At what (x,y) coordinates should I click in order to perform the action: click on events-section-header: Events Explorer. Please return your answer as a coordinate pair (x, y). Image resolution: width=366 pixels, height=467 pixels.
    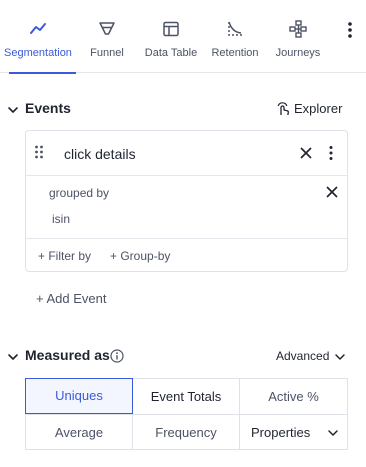
    Looking at the image, I should click on (183, 110).